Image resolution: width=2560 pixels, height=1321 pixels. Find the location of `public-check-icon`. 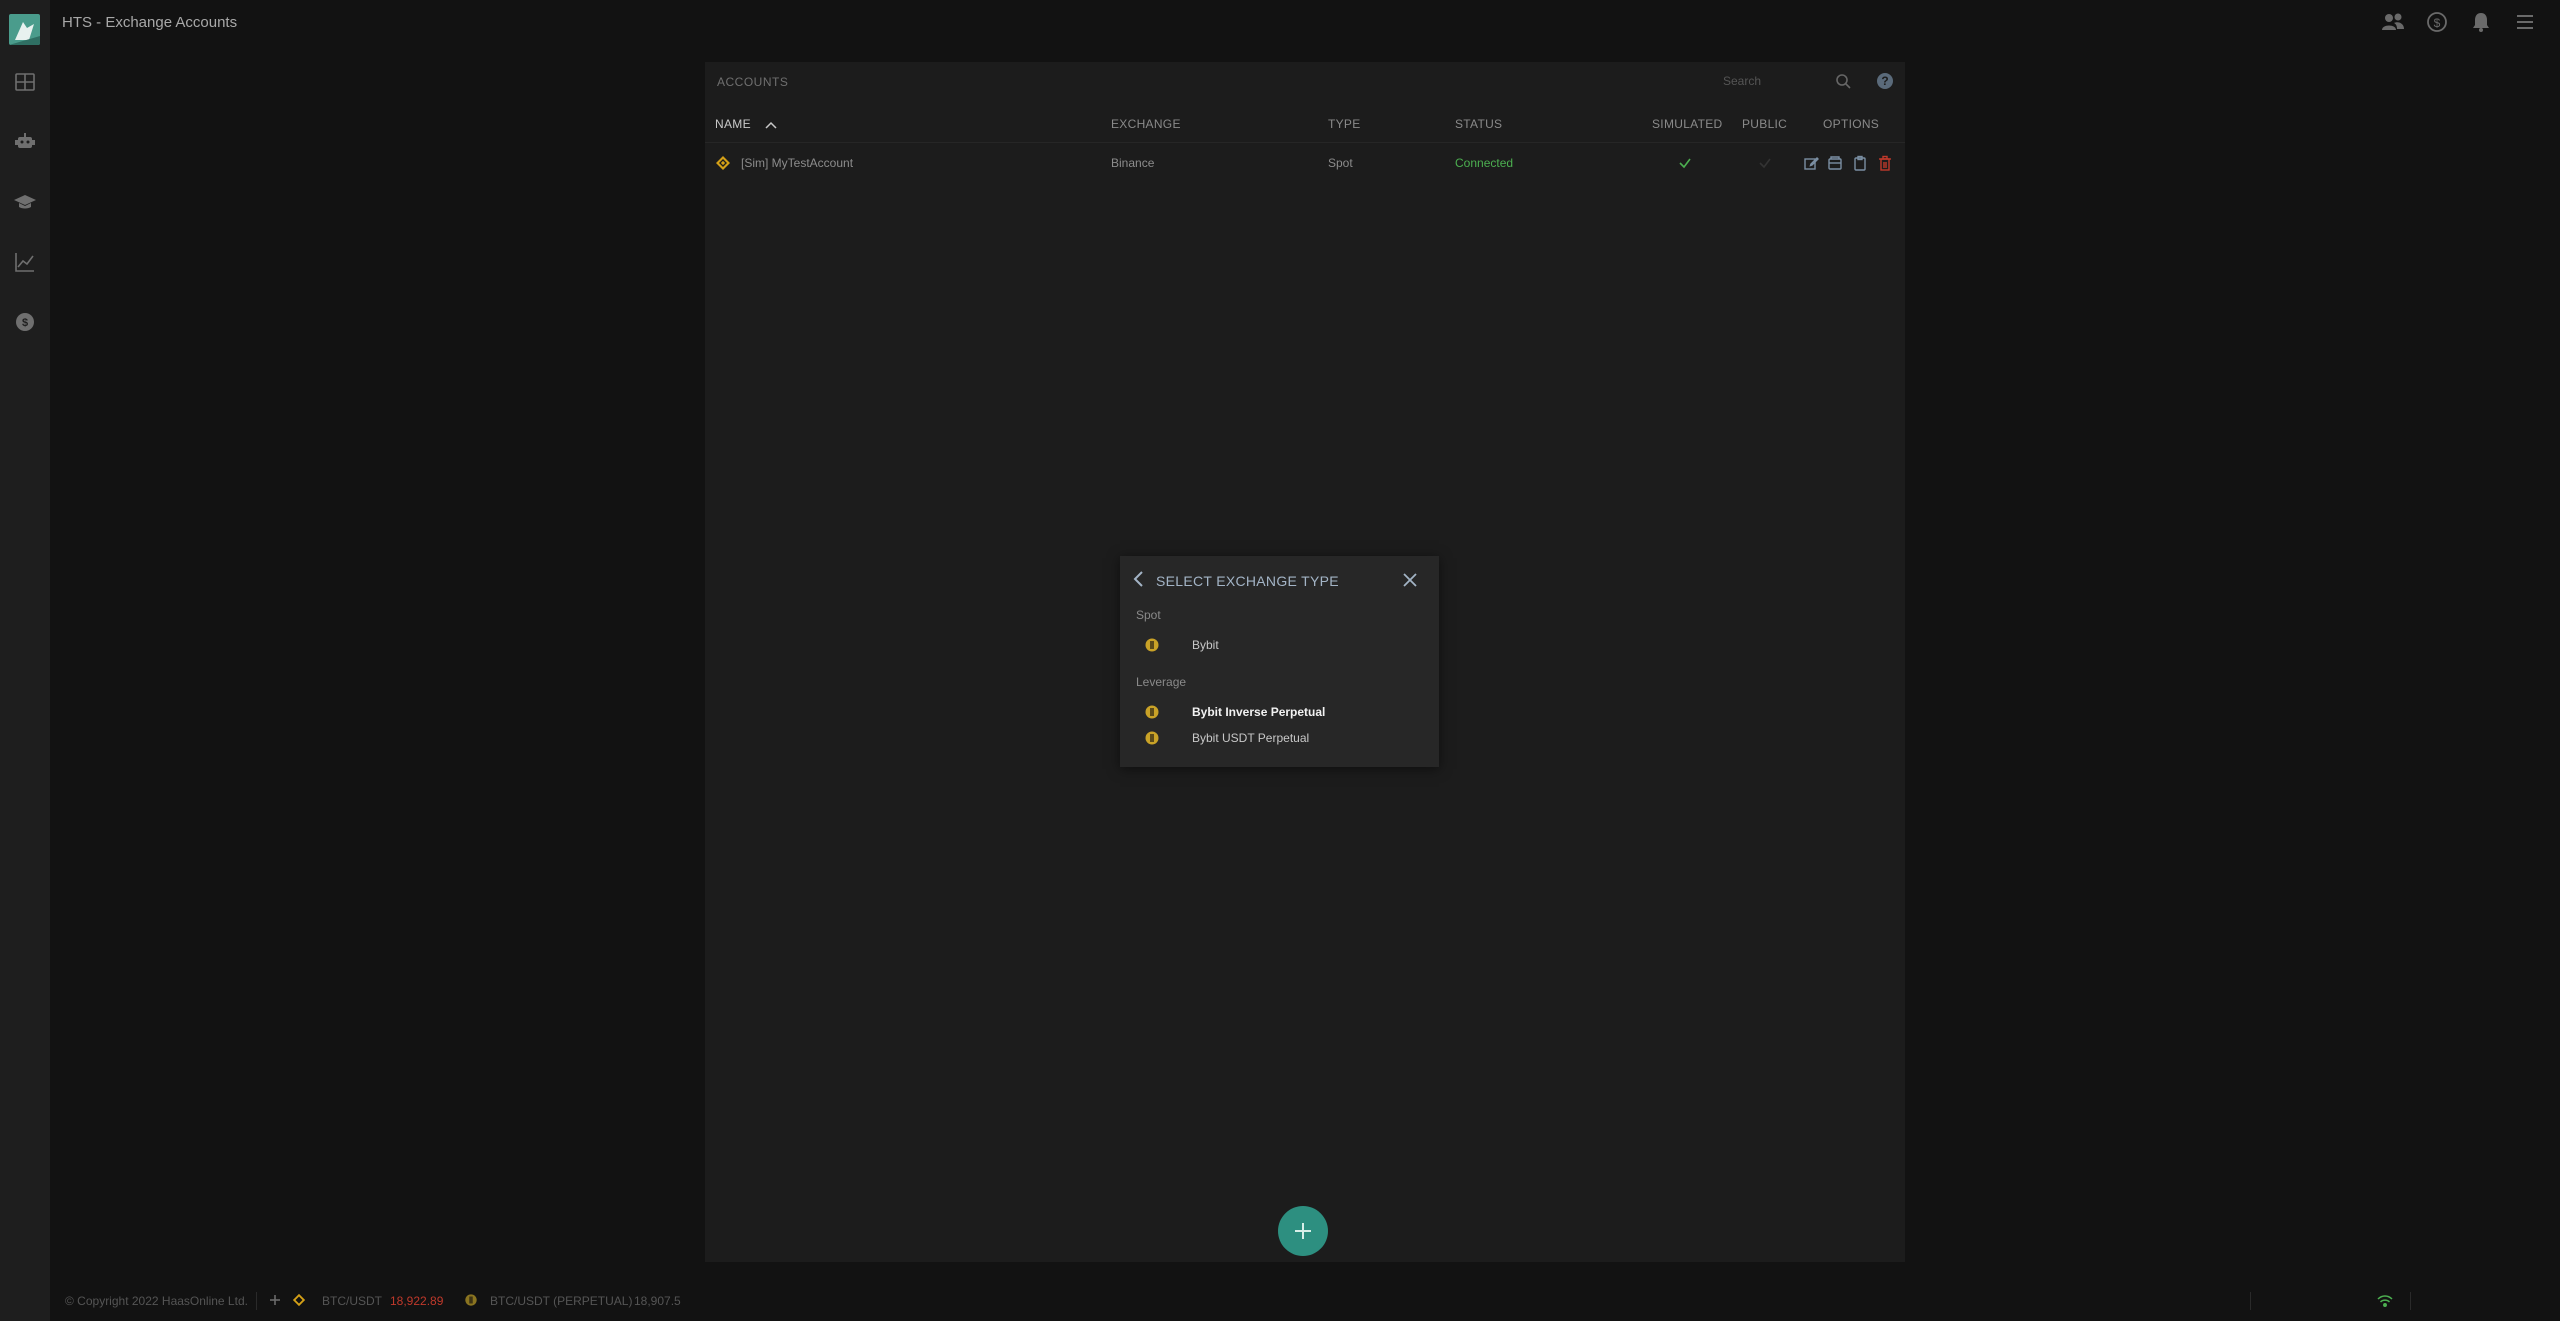

public-check-icon is located at coordinates (1765, 163).